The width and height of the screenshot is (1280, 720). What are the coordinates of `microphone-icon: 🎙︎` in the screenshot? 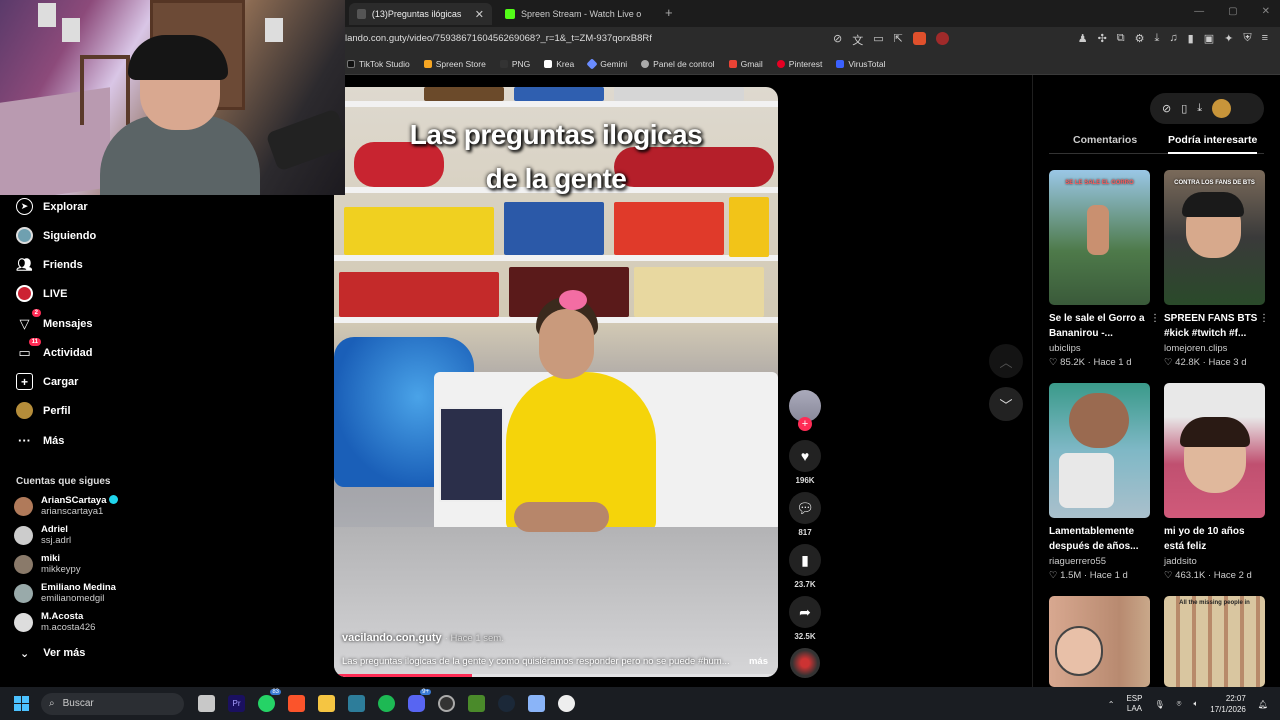 It's located at (1159, 704).